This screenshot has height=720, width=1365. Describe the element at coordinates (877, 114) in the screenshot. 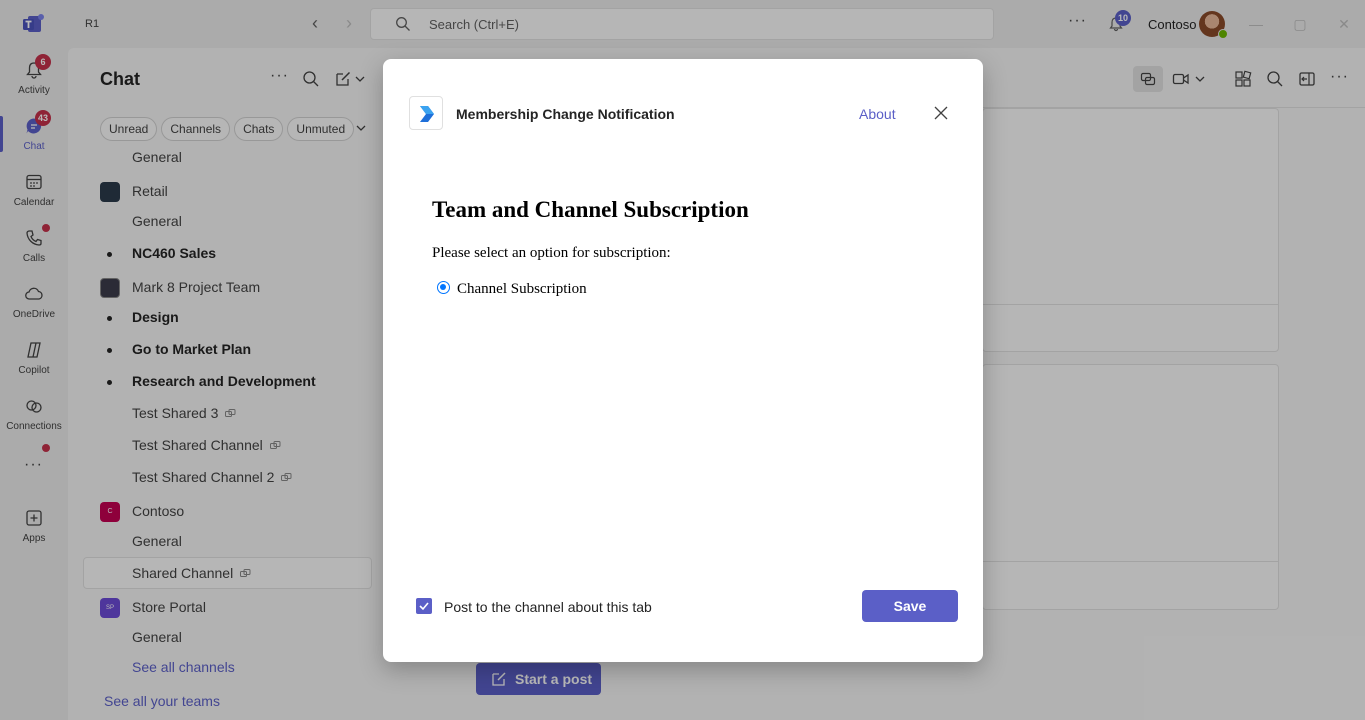

I see `about-link: About` at that location.